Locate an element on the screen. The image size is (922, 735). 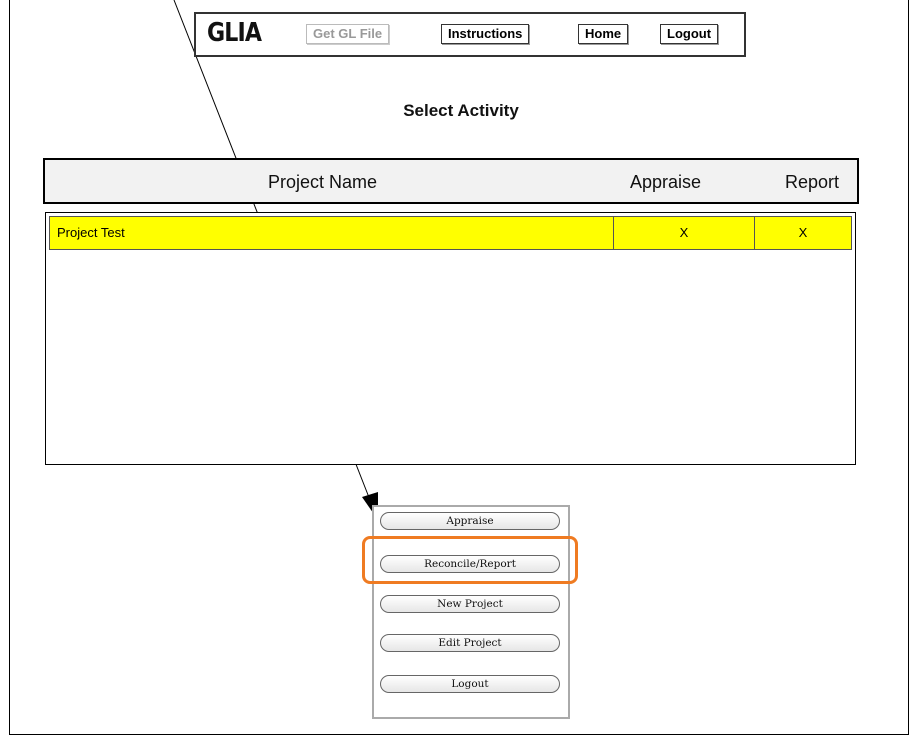
logout-button: Logout is located at coordinates (470, 684).